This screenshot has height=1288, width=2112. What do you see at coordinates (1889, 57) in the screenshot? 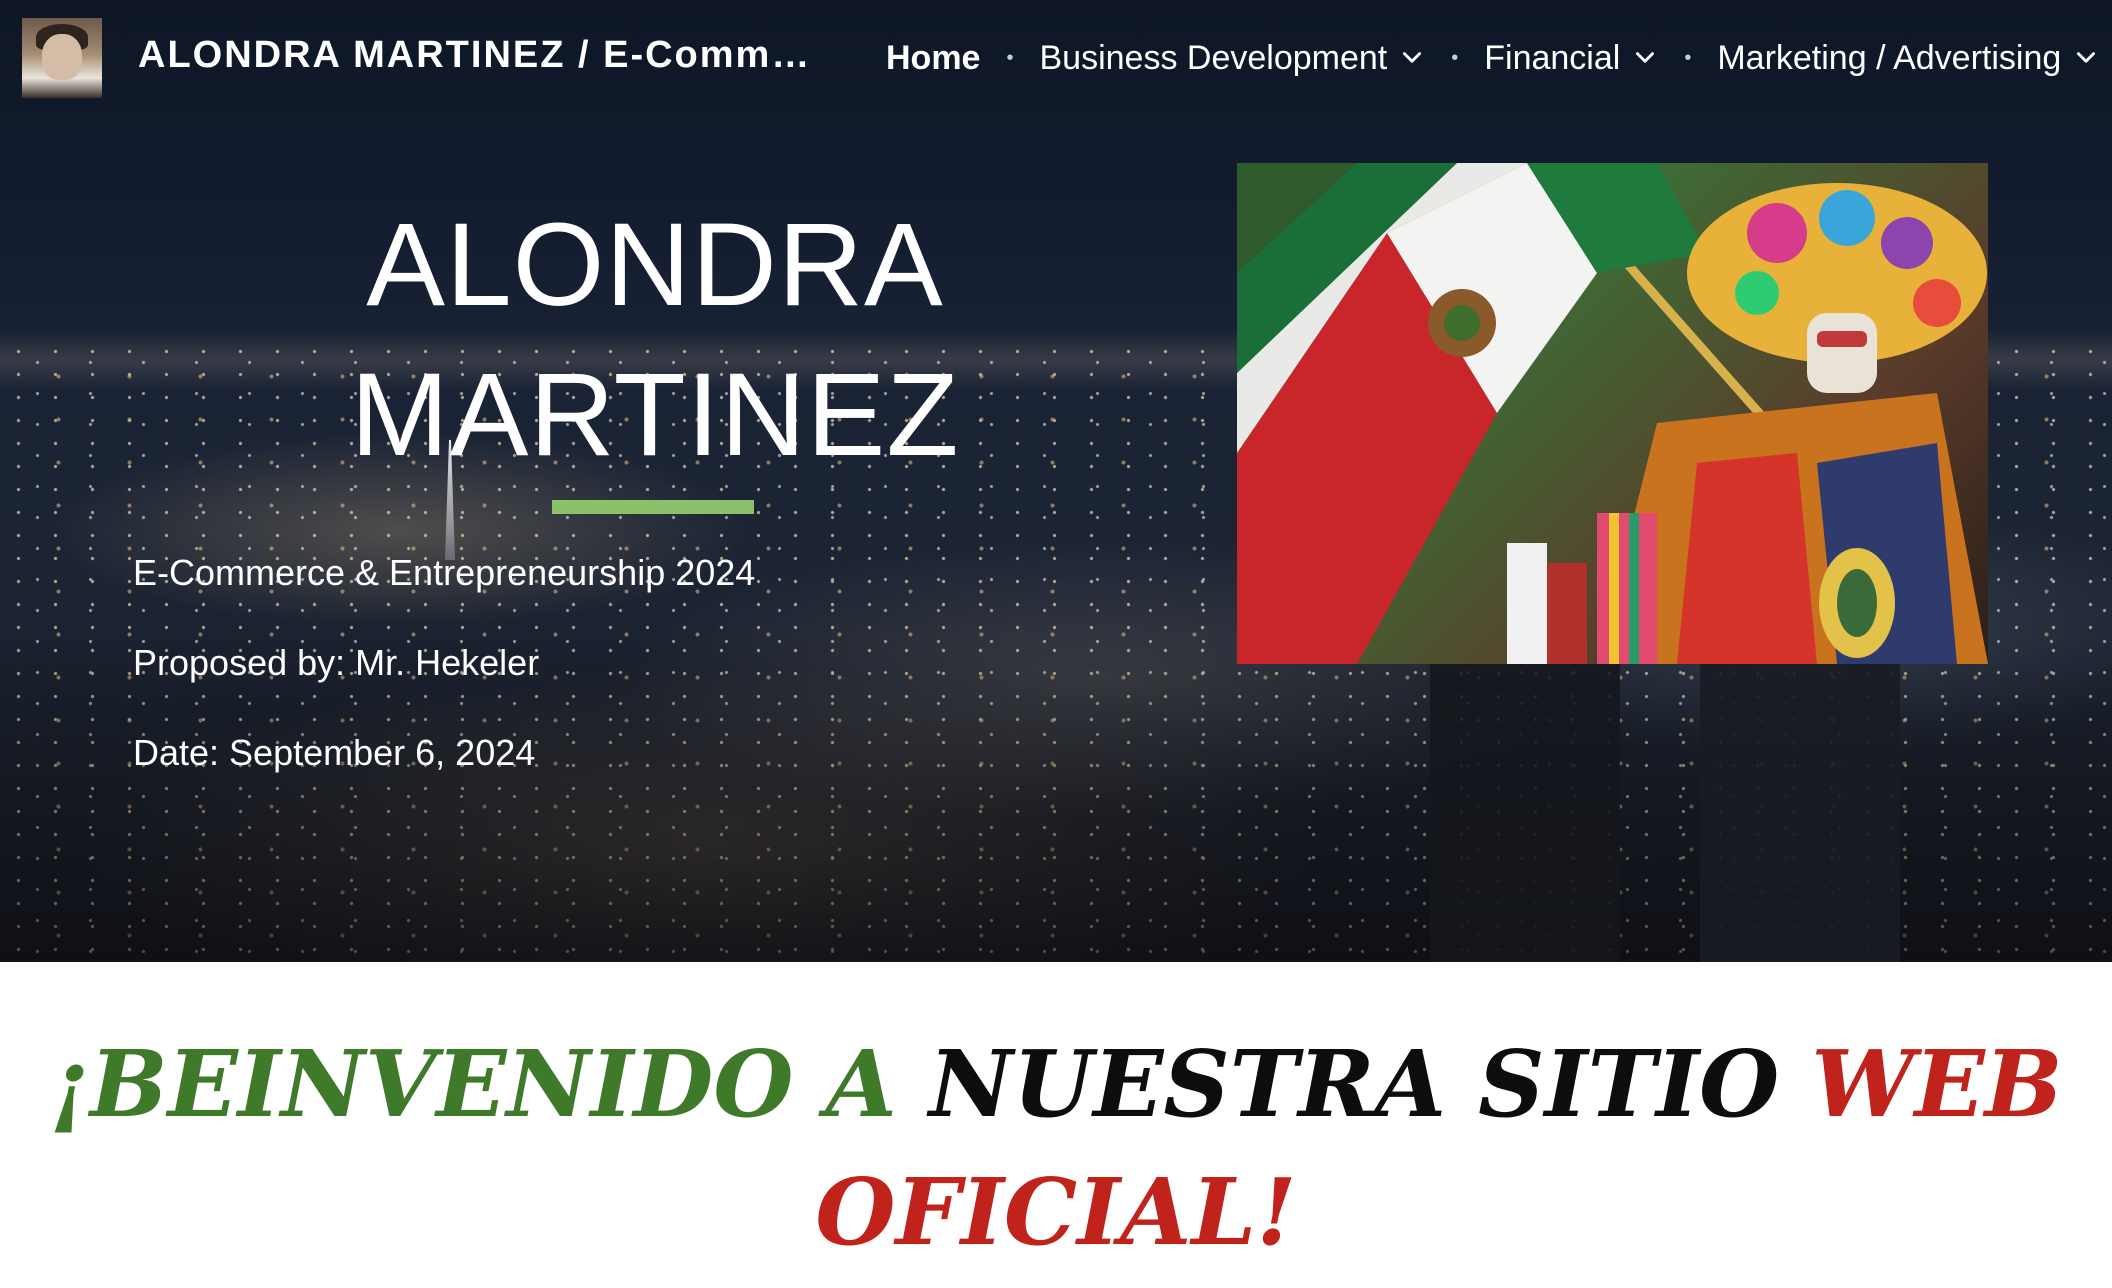
I see `nav-marketing-advertising-label: Marketing / Advertising` at bounding box center [1889, 57].